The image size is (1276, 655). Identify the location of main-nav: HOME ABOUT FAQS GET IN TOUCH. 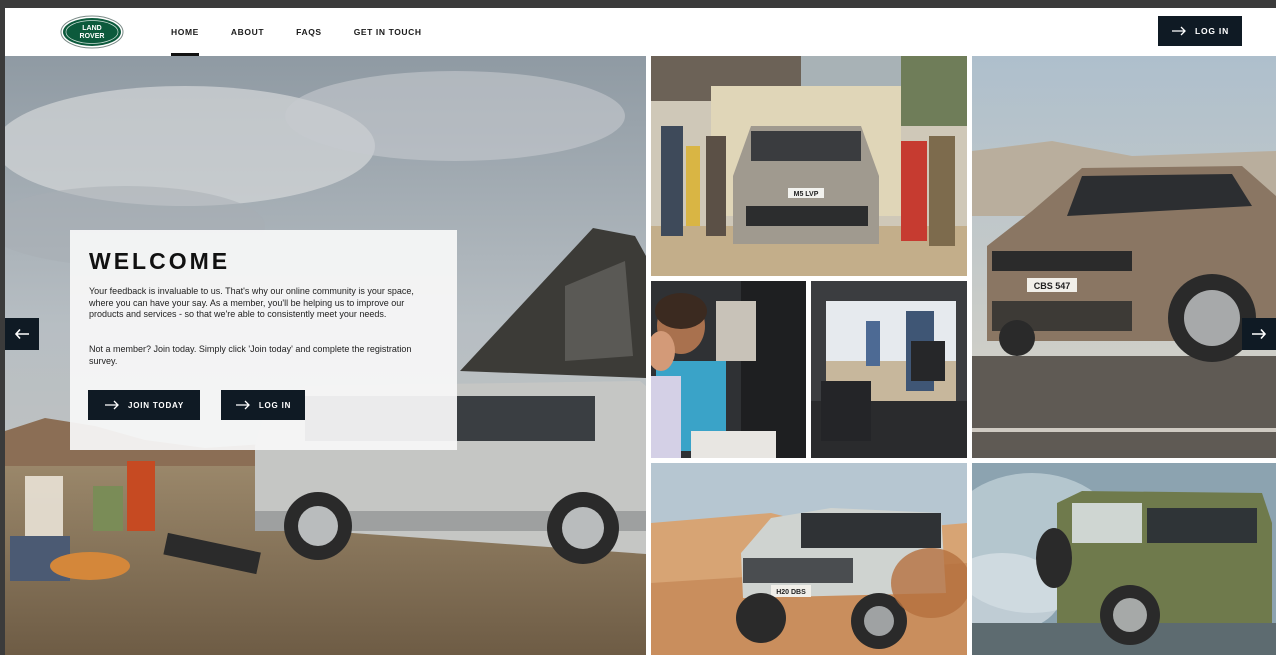
(312, 32).